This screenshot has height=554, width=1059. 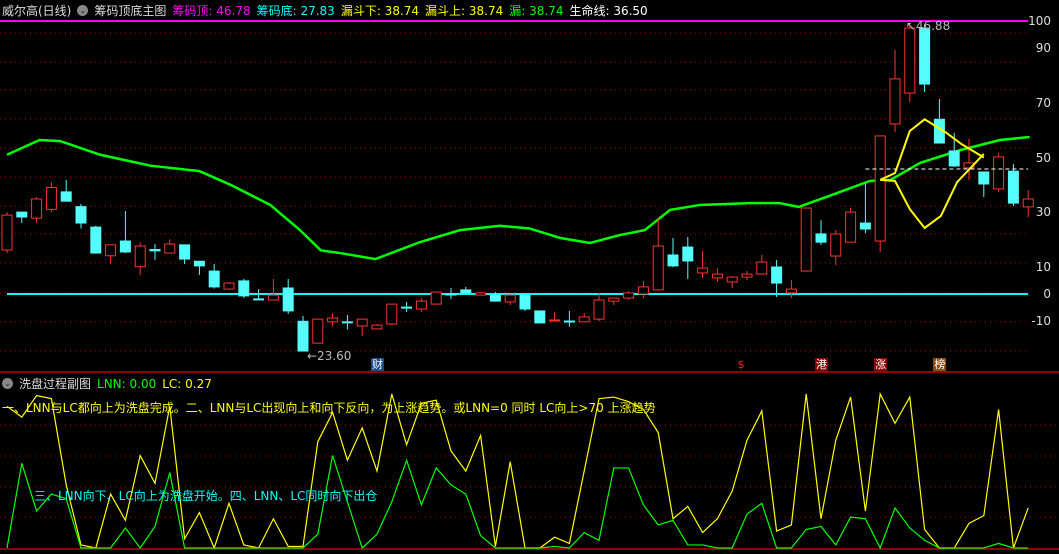 I want to click on event-marker: $, so click(x=741, y=364).